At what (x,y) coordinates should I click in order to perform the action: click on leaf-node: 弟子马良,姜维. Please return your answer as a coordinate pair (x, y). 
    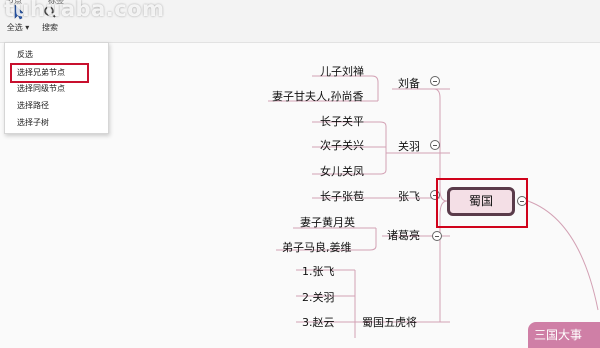
    Looking at the image, I should click on (317, 247).